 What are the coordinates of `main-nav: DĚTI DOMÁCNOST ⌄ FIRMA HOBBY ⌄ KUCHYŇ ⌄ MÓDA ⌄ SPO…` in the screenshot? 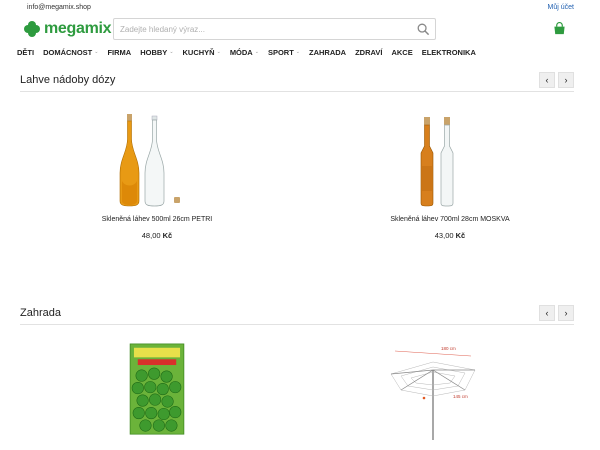 It's located at (251, 52).